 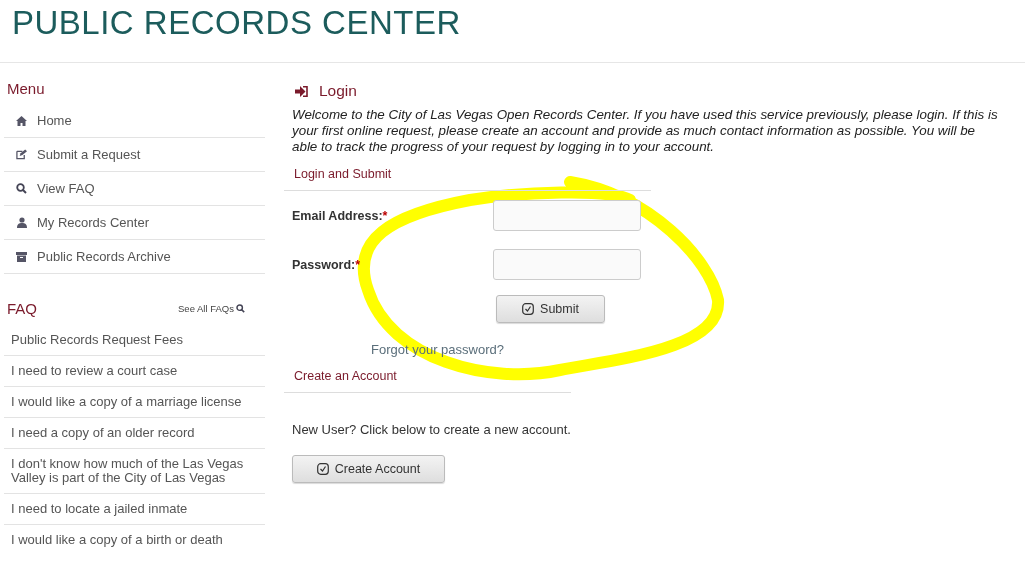 I want to click on faq-link: I don't know how much of the Las Vegas Valley is part of the City of Las Vegas, so click(x=134, y=471).